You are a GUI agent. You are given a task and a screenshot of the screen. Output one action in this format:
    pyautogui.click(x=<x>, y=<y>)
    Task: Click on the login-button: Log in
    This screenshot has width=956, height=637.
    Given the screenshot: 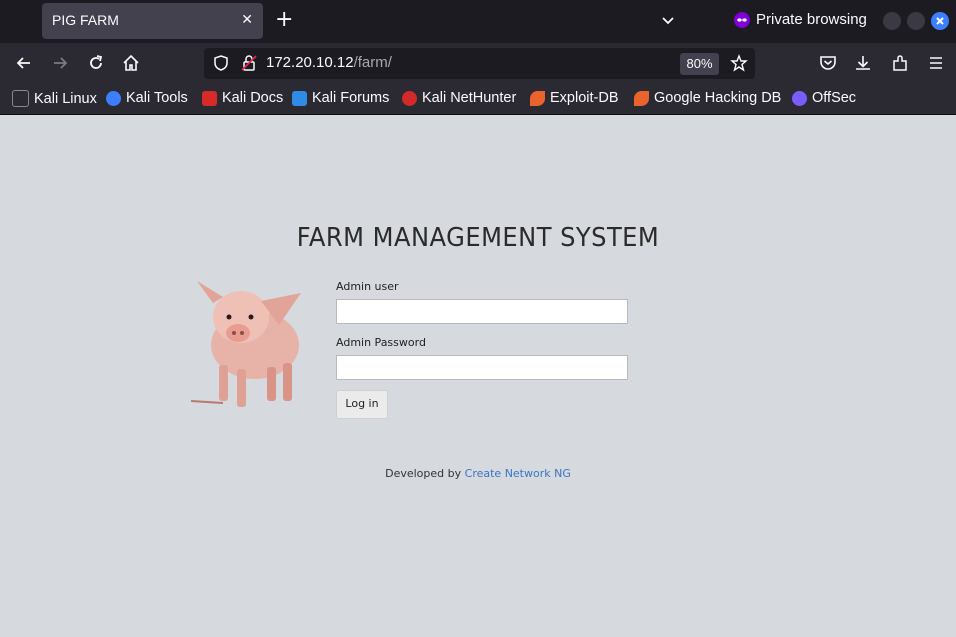 What is the action you would take?
    pyautogui.click(x=362, y=404)
    